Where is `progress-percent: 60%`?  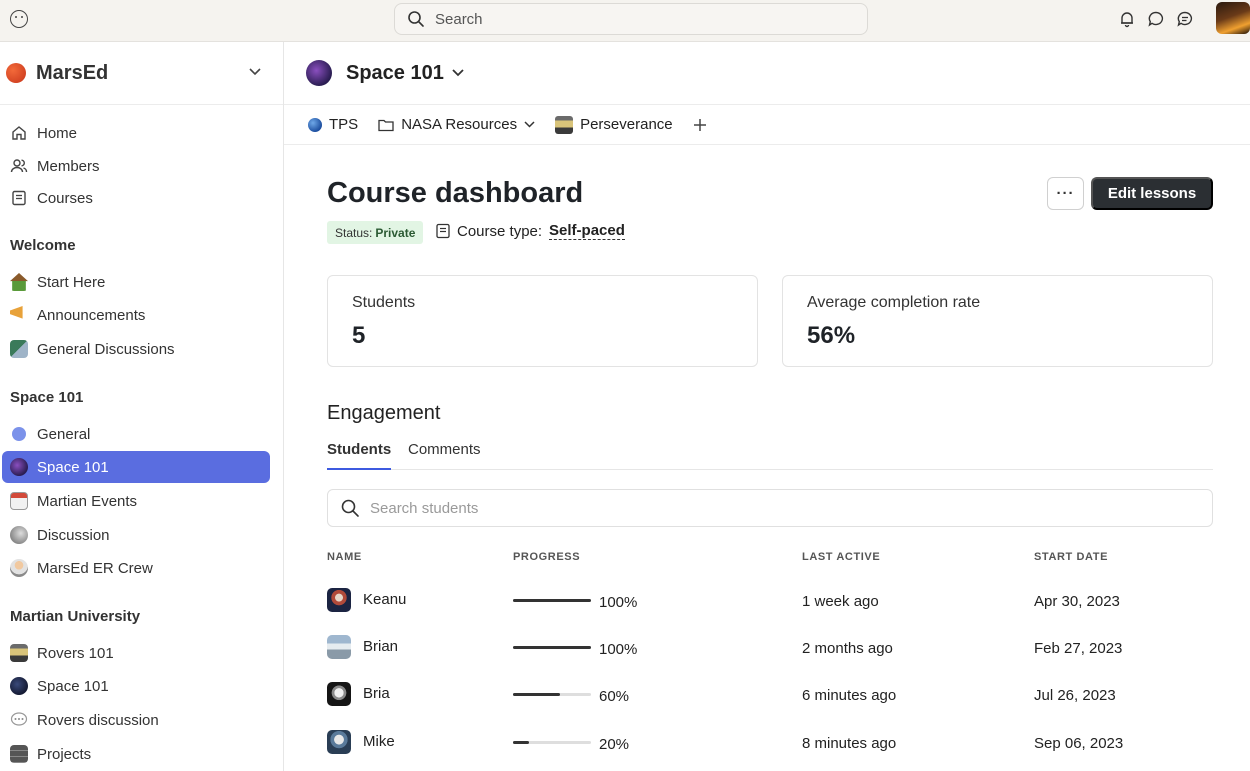 progress-percent: 60% is located at coordinates (614, 696).